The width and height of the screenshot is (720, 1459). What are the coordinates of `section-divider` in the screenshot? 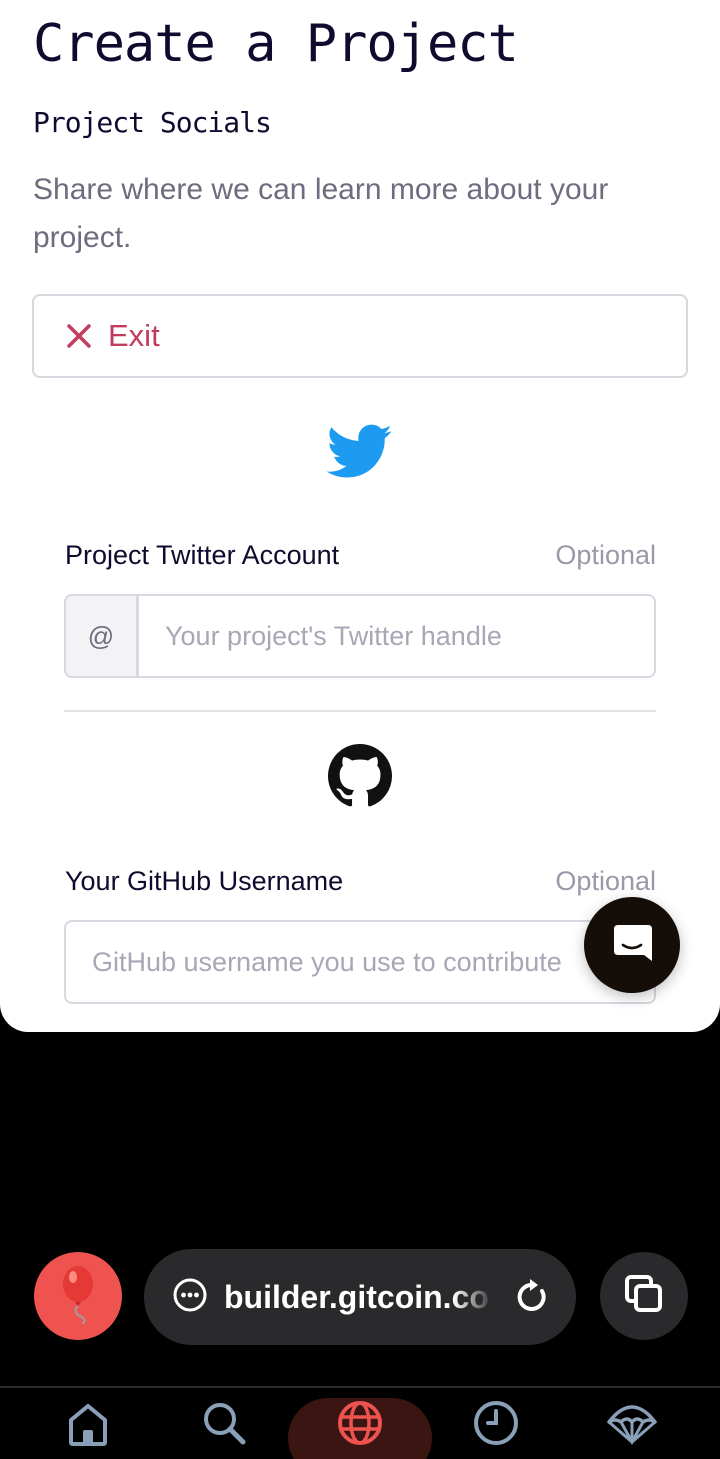 It's located at (360, 711).